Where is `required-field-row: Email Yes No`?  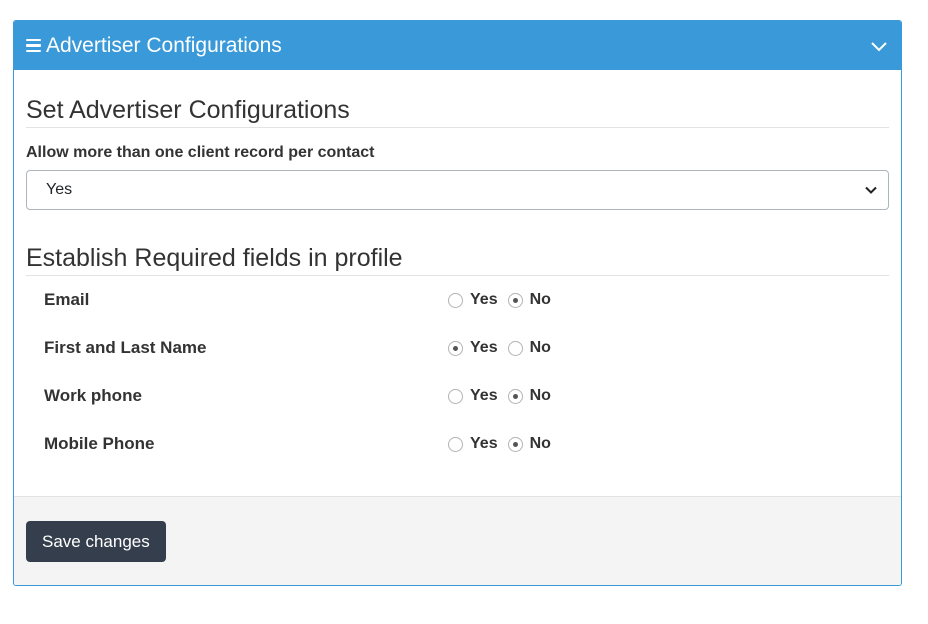
required-field-row: Email Yes No is located at coordinates (457, 300).